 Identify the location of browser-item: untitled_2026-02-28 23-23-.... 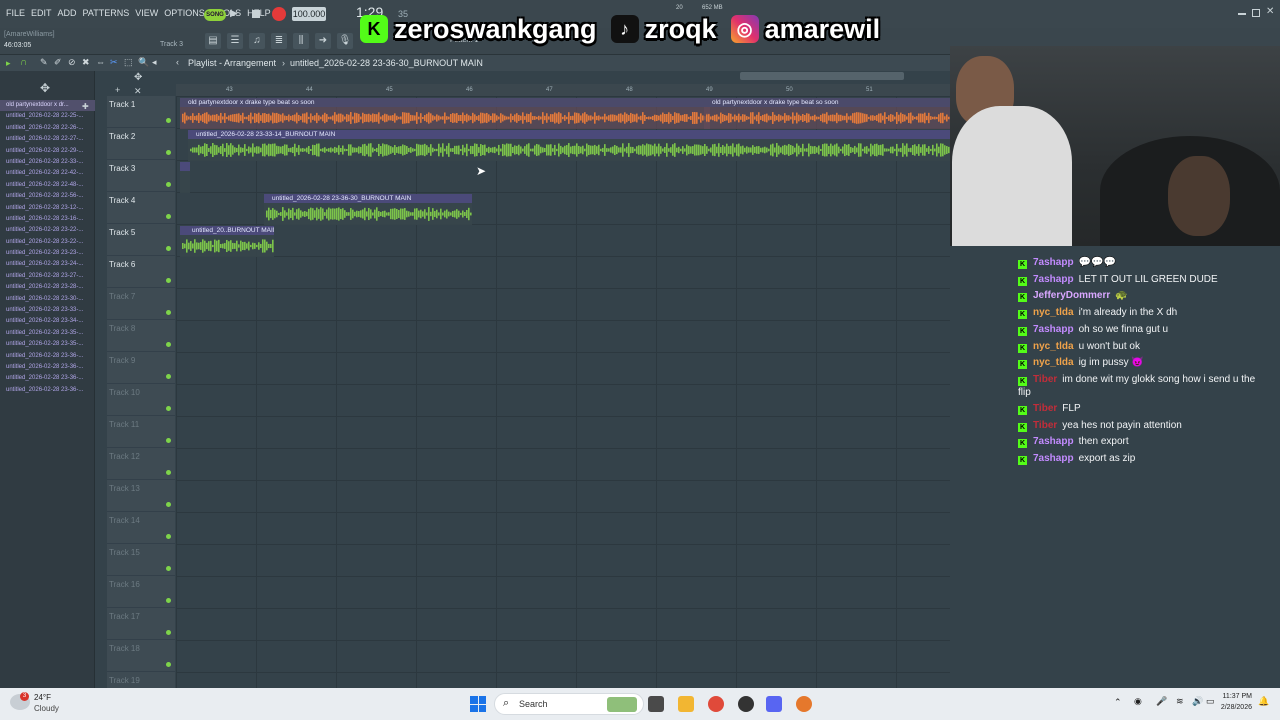
(47, 253).